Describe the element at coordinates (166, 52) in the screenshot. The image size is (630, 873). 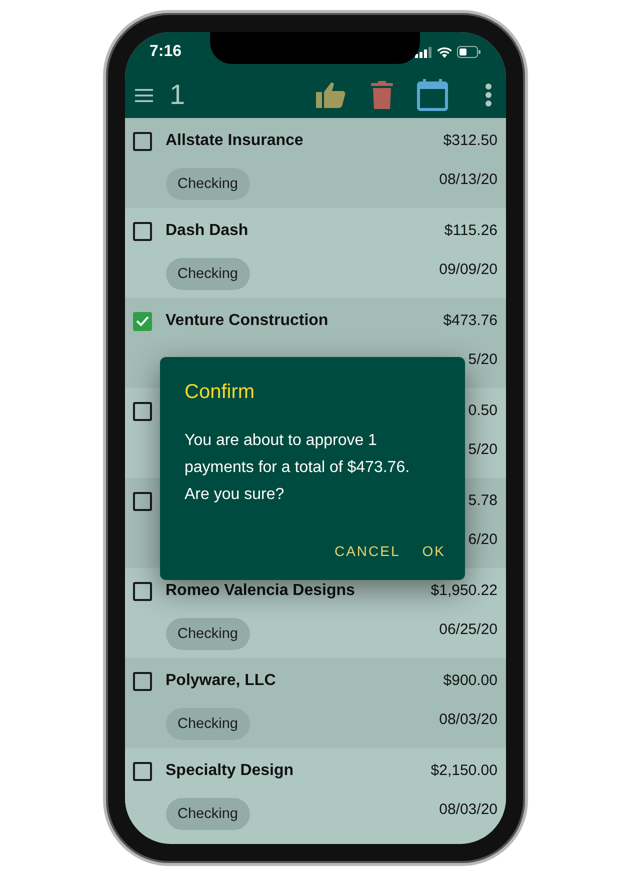
I see `clock-time: 7:16` at that location.